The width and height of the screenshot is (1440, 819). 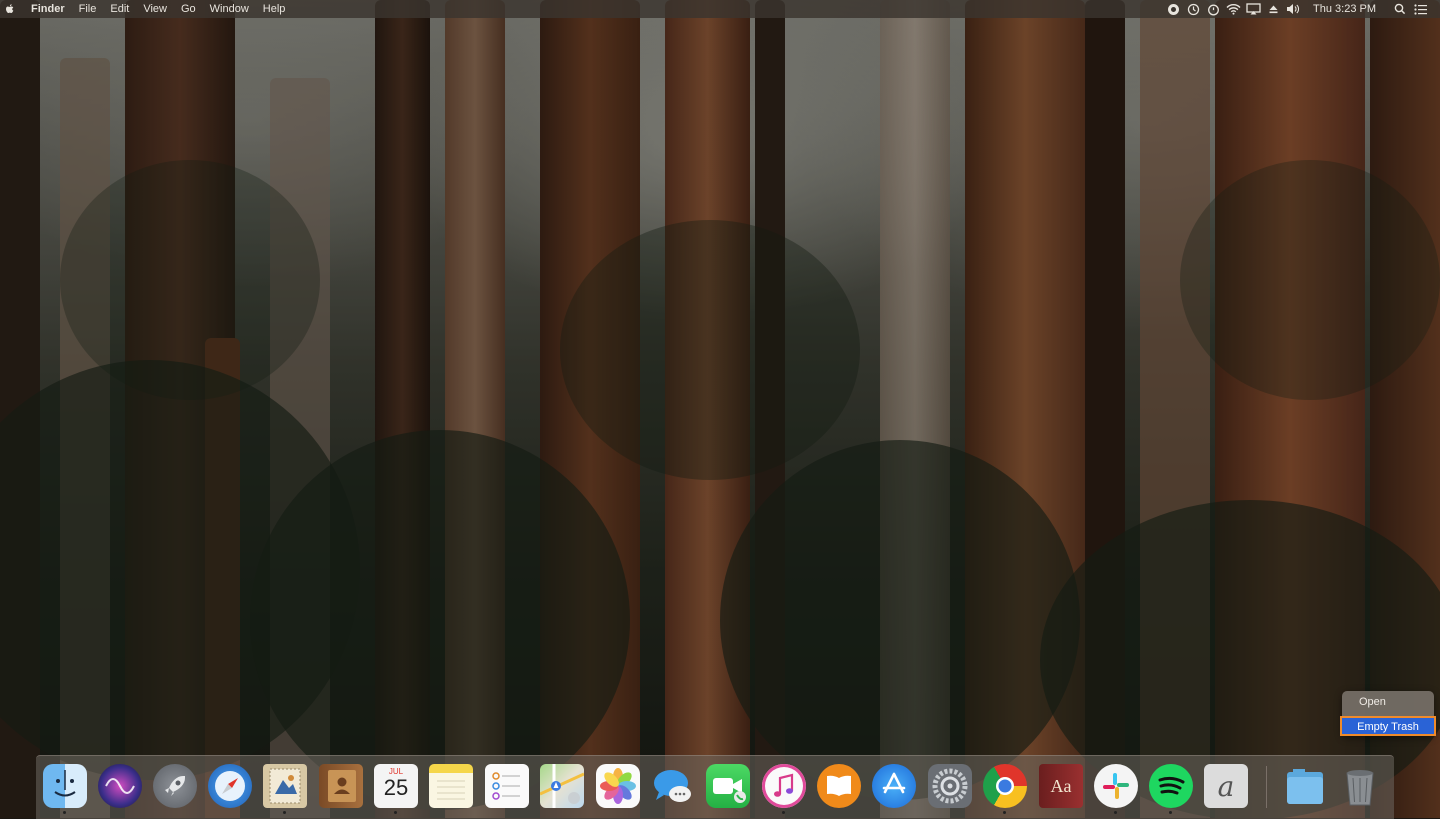 What do you see at coordinates (1193, 9) in the screenshot?
I see `time-machine-icon` at bounding box center [1193, 9].